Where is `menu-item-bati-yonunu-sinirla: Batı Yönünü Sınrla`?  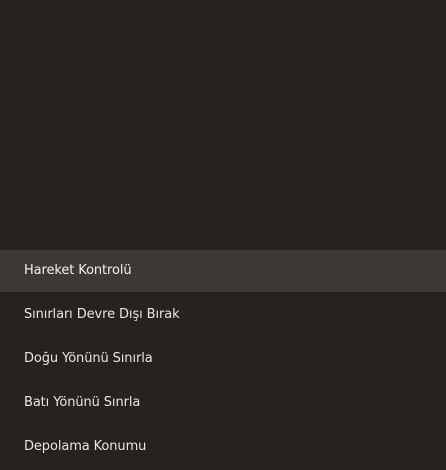
menu-item-bati-yonunu-sinirla: Batı Yönünü Sınrla is located at coordinates (223, 403).